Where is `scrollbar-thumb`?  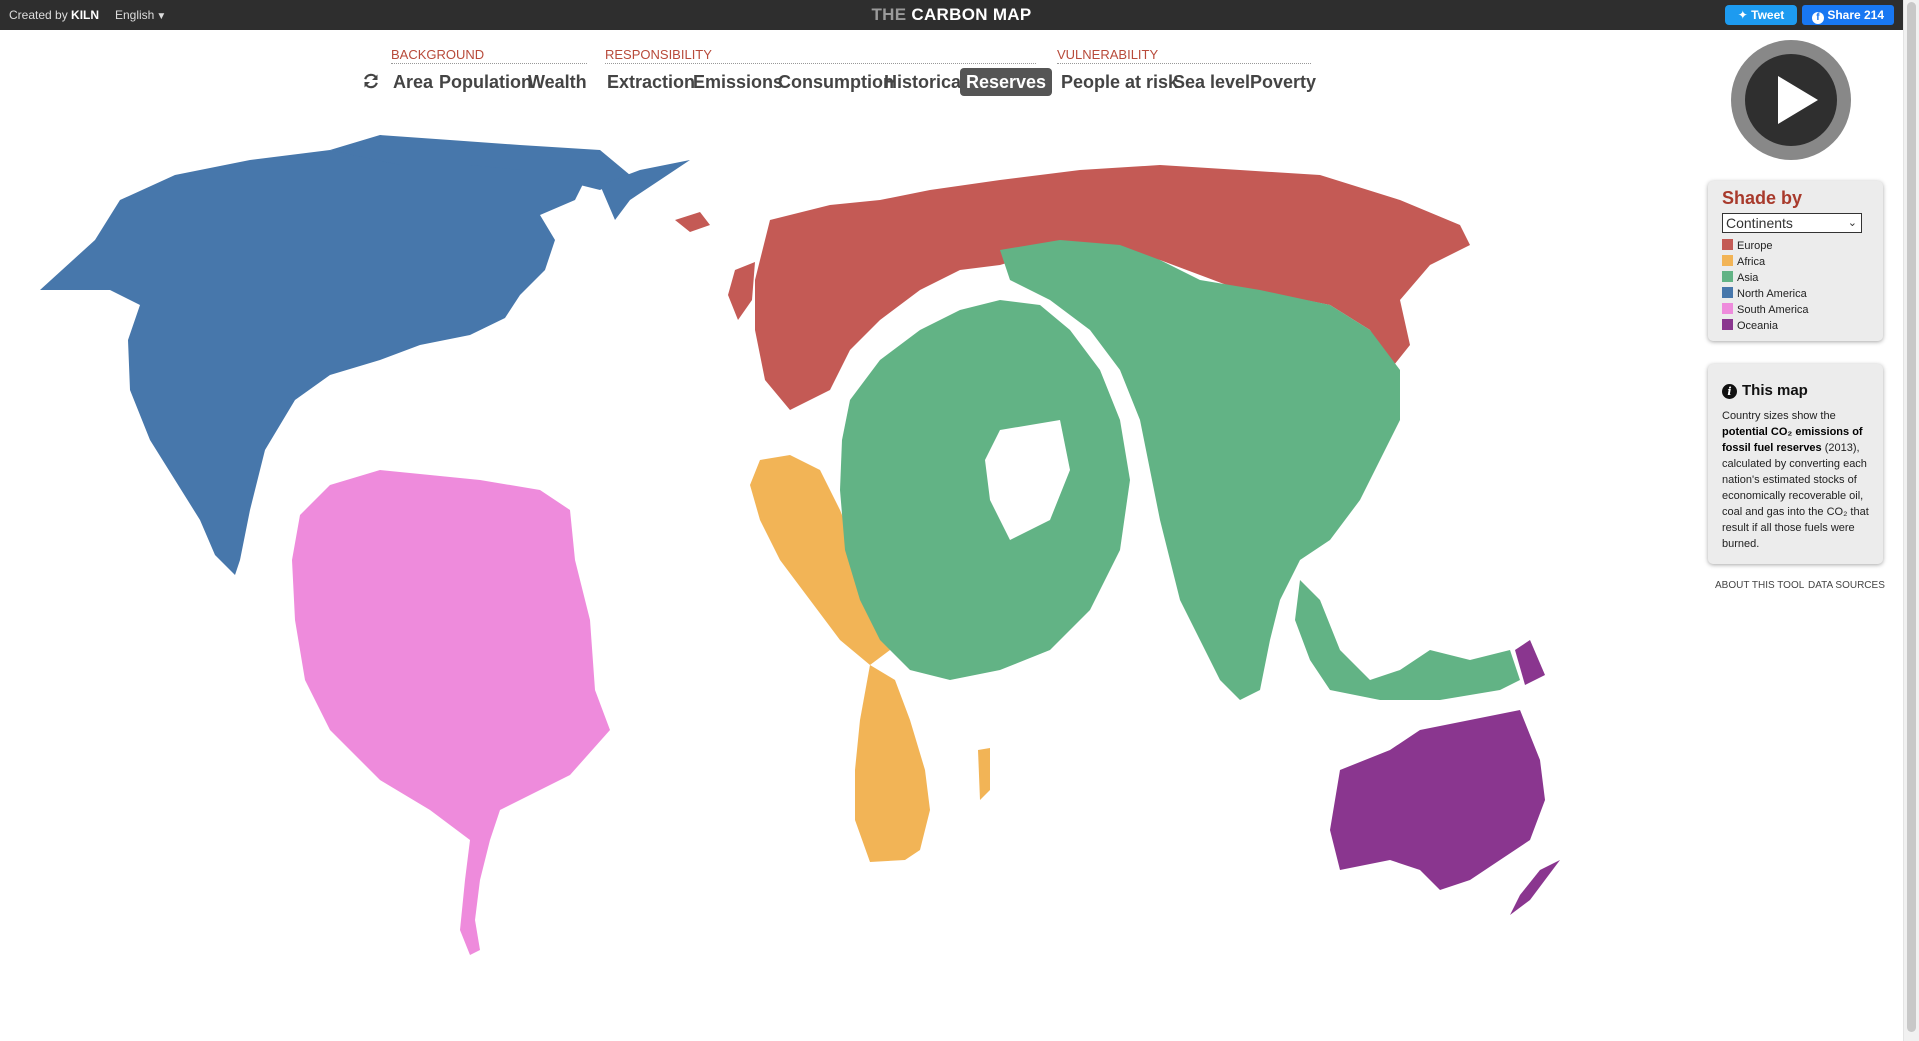
scrollbar-thumb is located at coordinates (1911, 517).